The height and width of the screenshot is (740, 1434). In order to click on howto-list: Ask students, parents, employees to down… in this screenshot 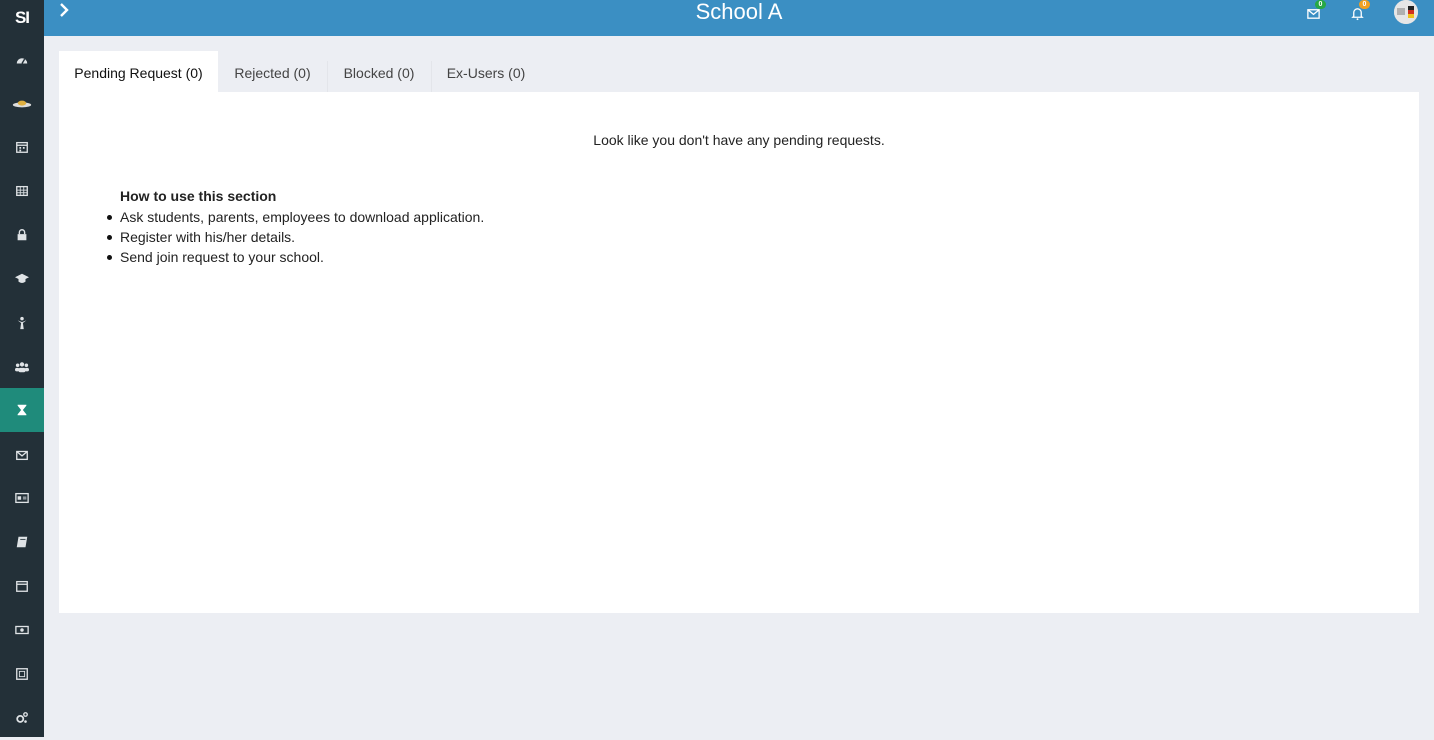, I will do `click(295, 237)`.